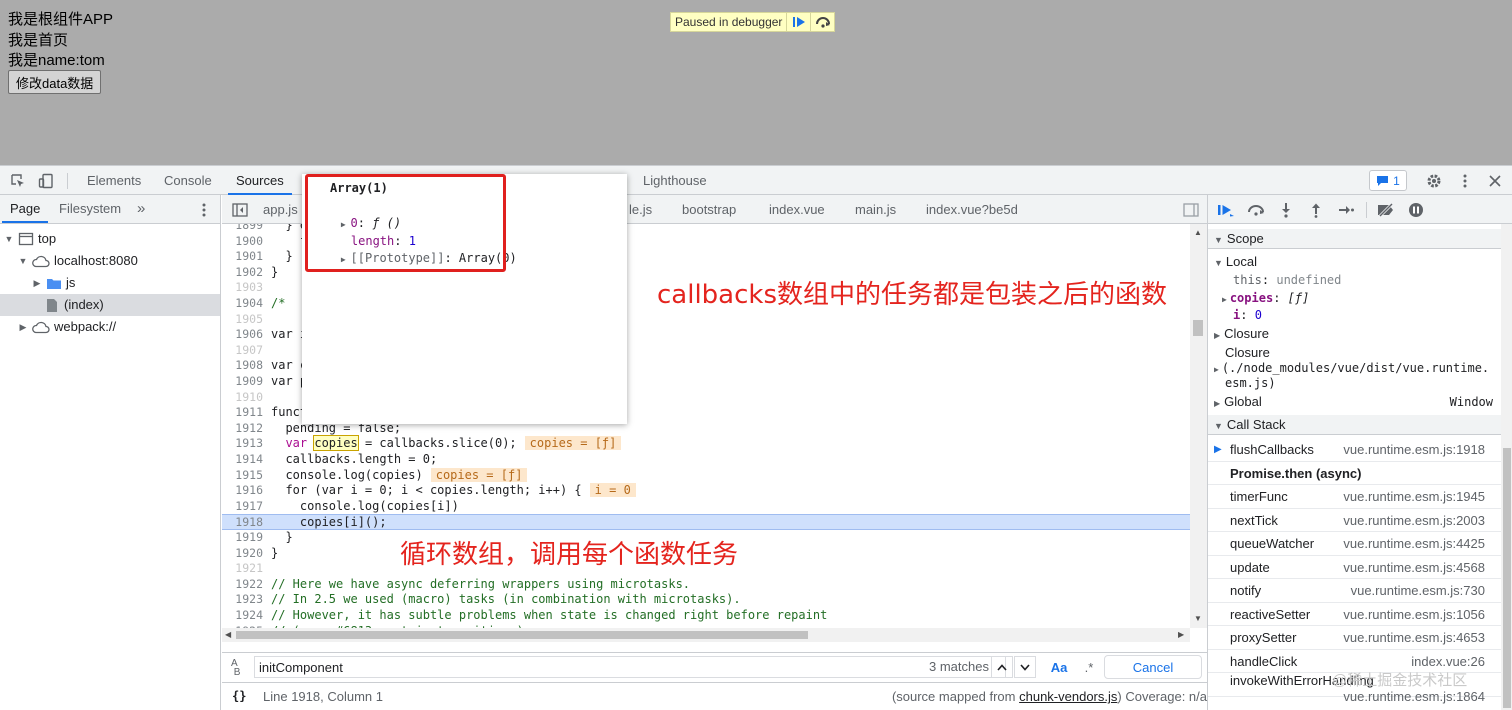  What do you see at coordinates (242, 460) in the screenshot?
I see `line-number: 1914` at bounding box center [242, 460].